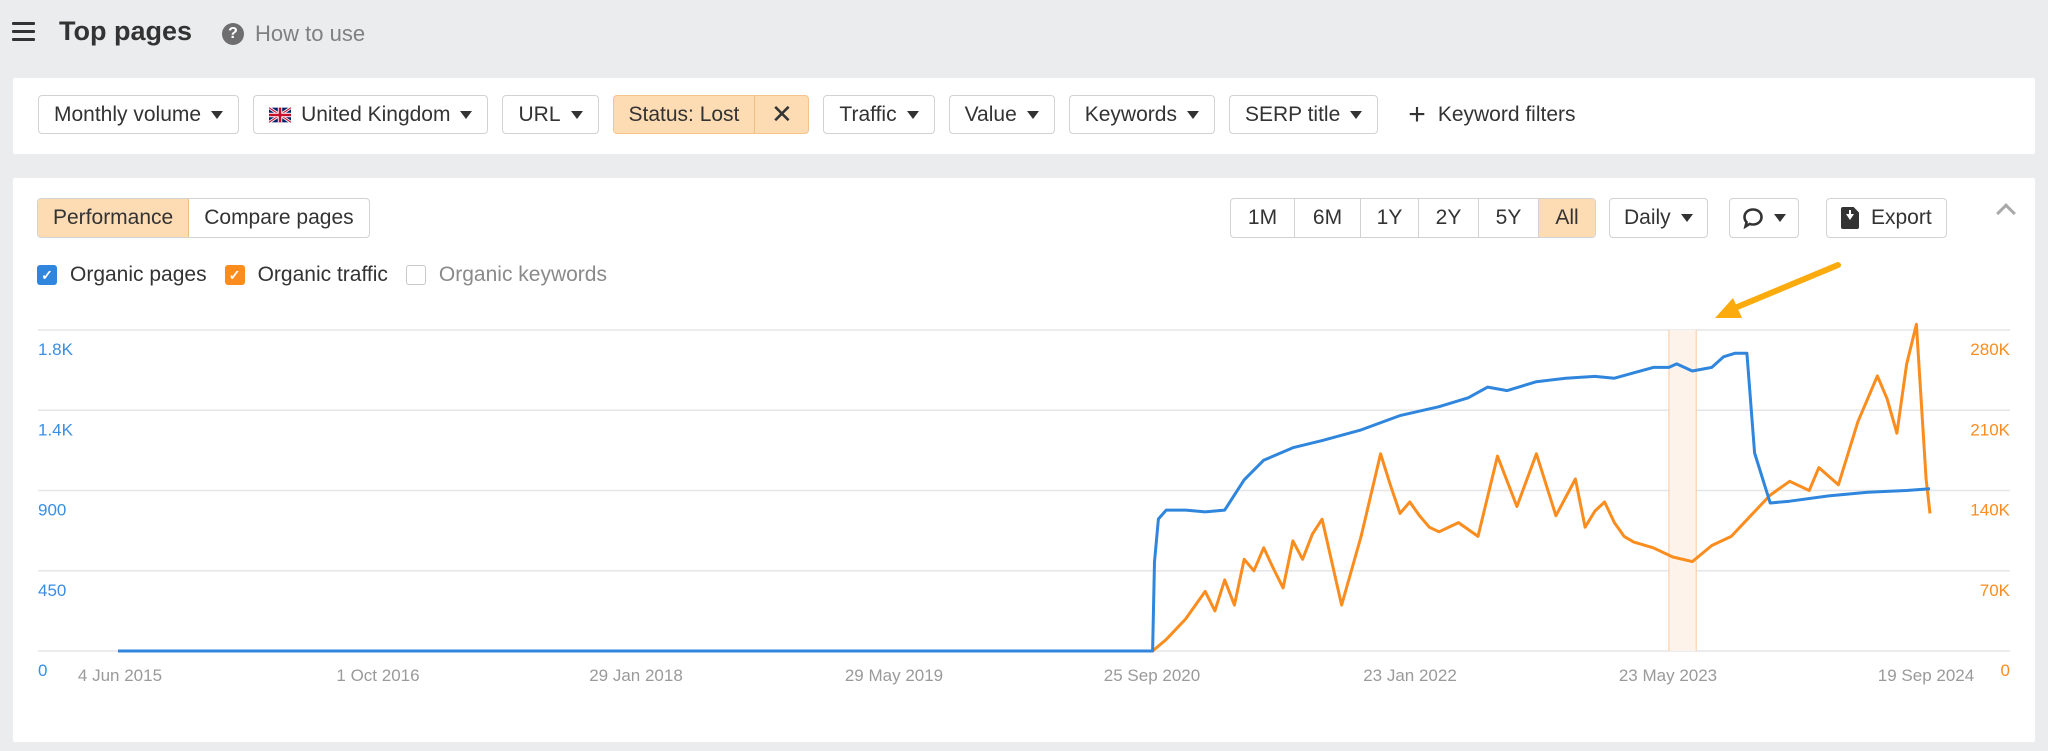 Image resolution: width=2048 pixels, height=751 pixels. I want to click on y-tick-right: 140K, so click(1990, 510).